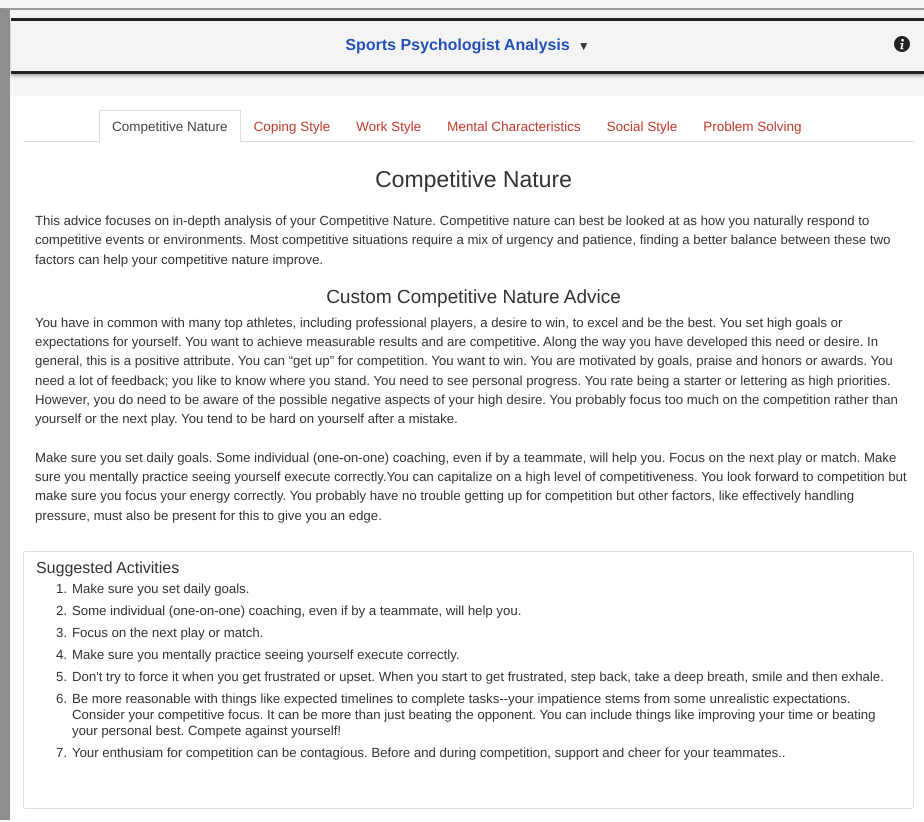 The image size is (924, 822). I want to click on tab: Problem Solving, so click(752, 126).